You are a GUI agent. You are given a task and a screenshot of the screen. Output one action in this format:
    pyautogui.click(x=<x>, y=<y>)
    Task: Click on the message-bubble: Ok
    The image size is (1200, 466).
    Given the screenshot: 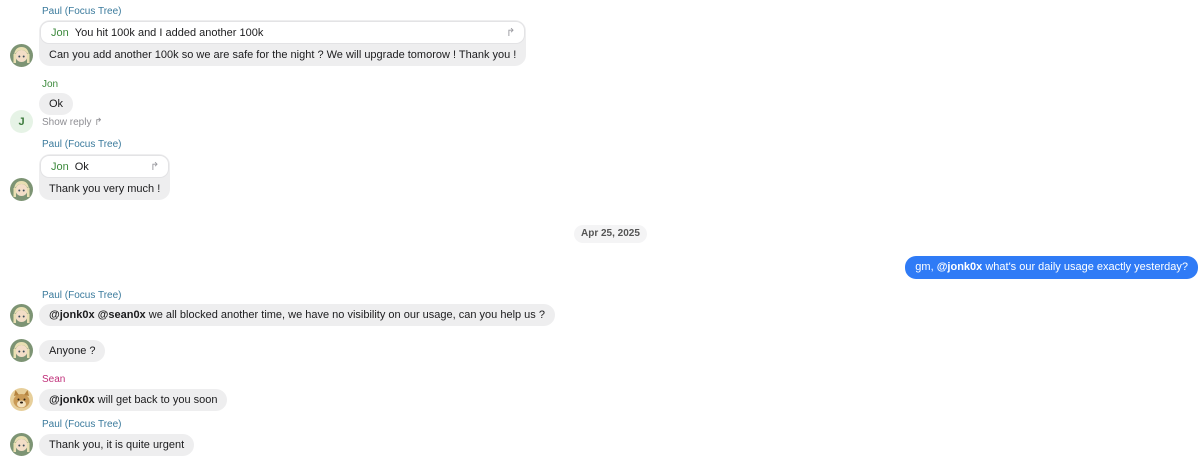 What is the action you would take?
    pyautogui.click(x=56, y=104)
    